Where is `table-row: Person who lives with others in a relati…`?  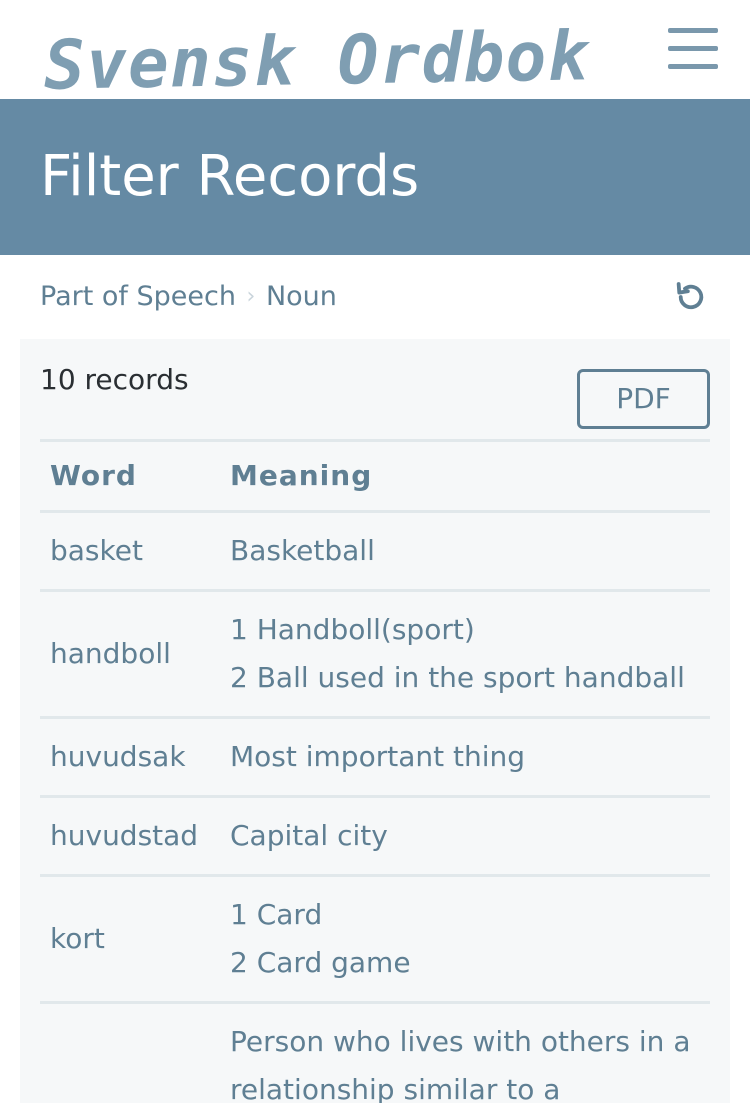 table-row: Person who lives with others in a relati… is located at coordinates (375, 1052).